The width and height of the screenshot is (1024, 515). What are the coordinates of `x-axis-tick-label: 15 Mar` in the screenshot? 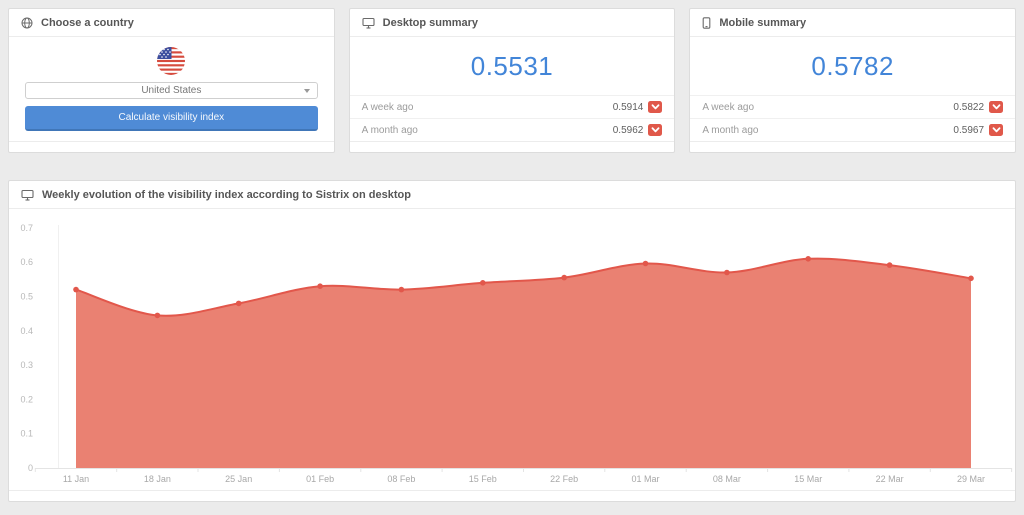 It's located at (808, 479).